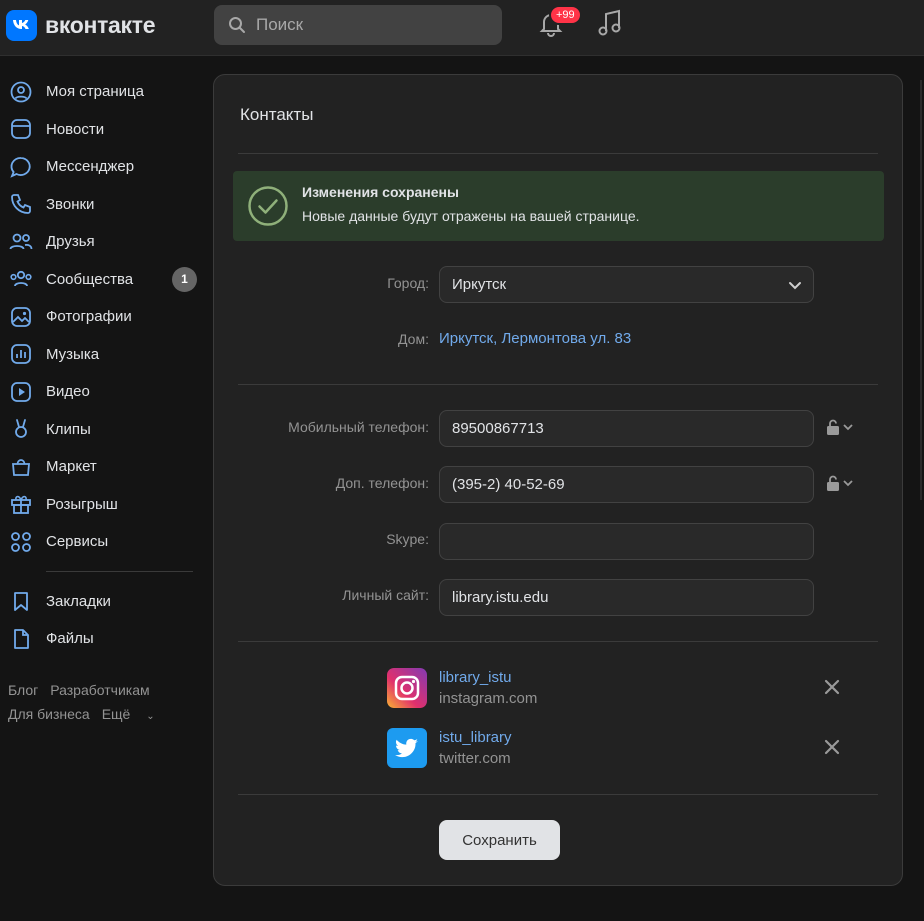 Image resolution: width=924 pixels, height=921 pixels. Describe the element at coordinates (21, 167) in the screenshot. I see `message-icon` at that location.